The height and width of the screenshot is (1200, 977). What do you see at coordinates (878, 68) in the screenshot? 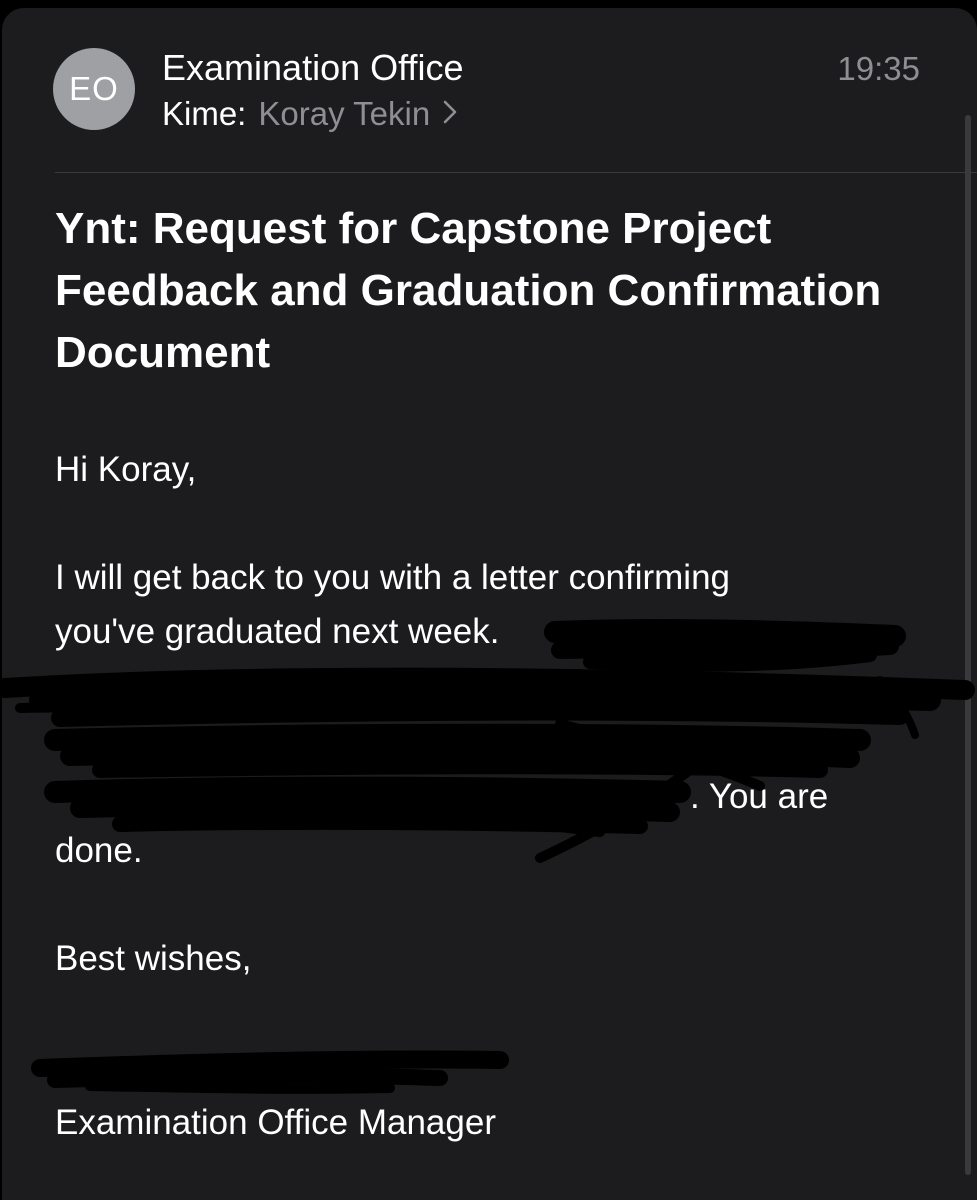
I see `email-time: 19:35` at bounding box center [878, 68].